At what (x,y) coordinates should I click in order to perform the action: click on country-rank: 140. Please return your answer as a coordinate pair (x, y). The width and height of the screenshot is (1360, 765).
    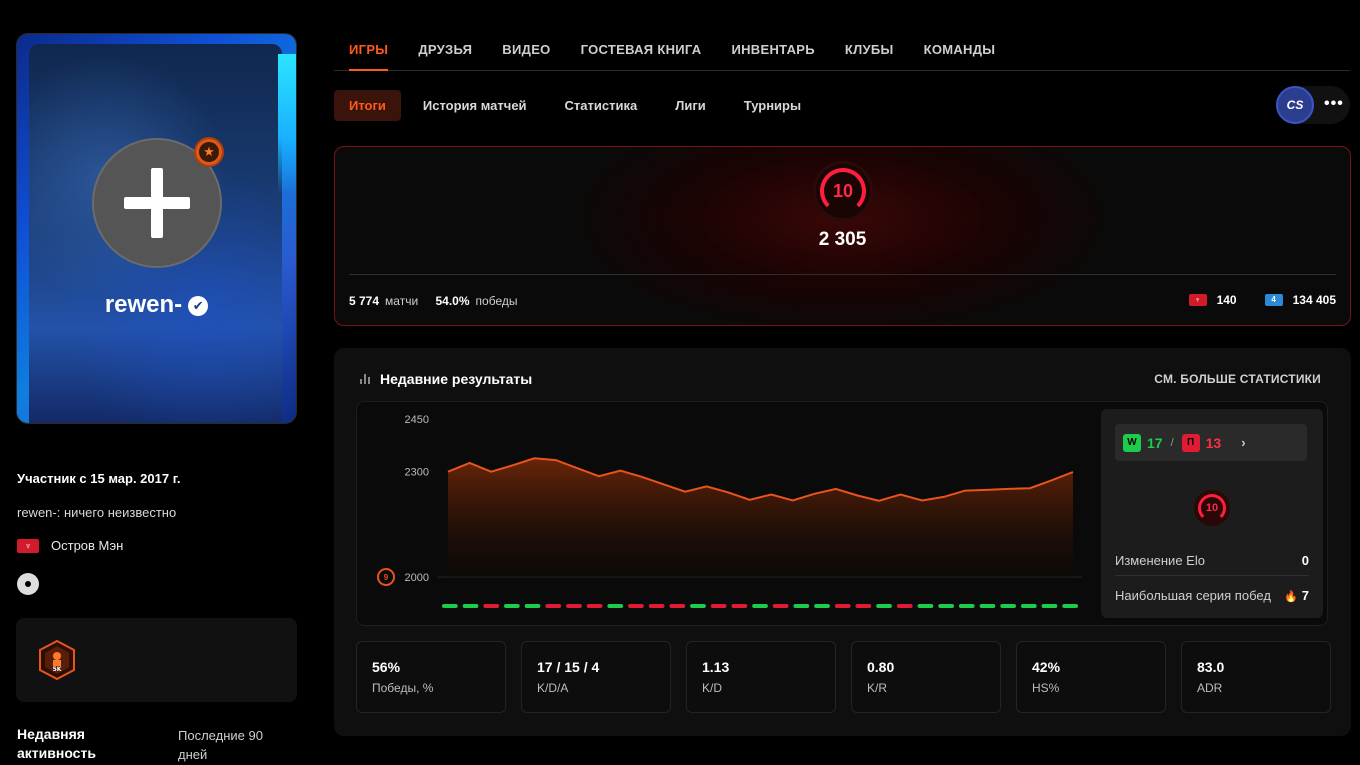
    Looking at the image, I should click on (1227, 300).